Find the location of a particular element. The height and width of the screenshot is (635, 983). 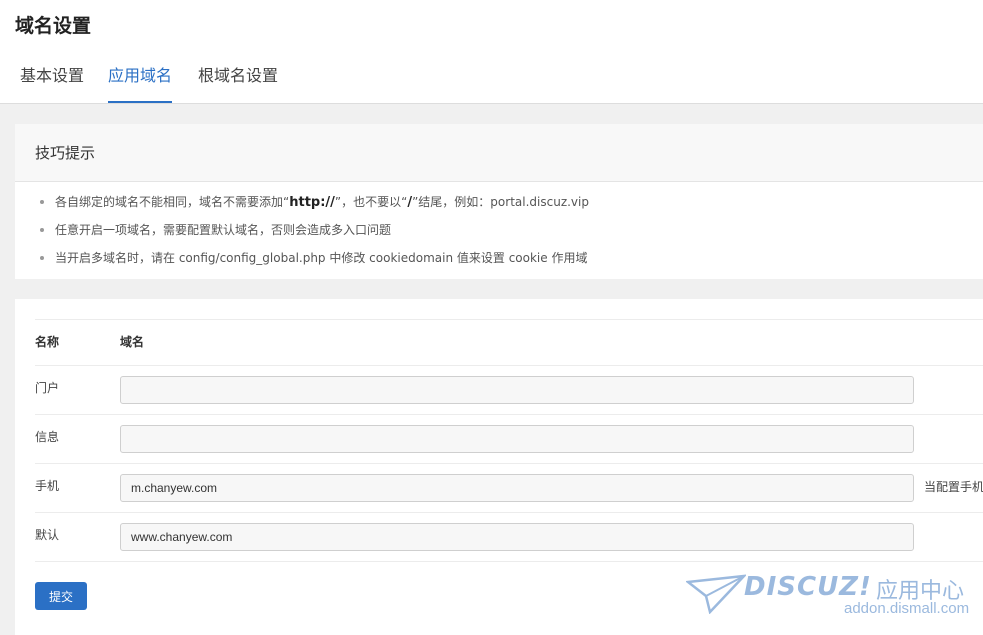

table-row-portal: 门户 is located at coordinates (509, 389).